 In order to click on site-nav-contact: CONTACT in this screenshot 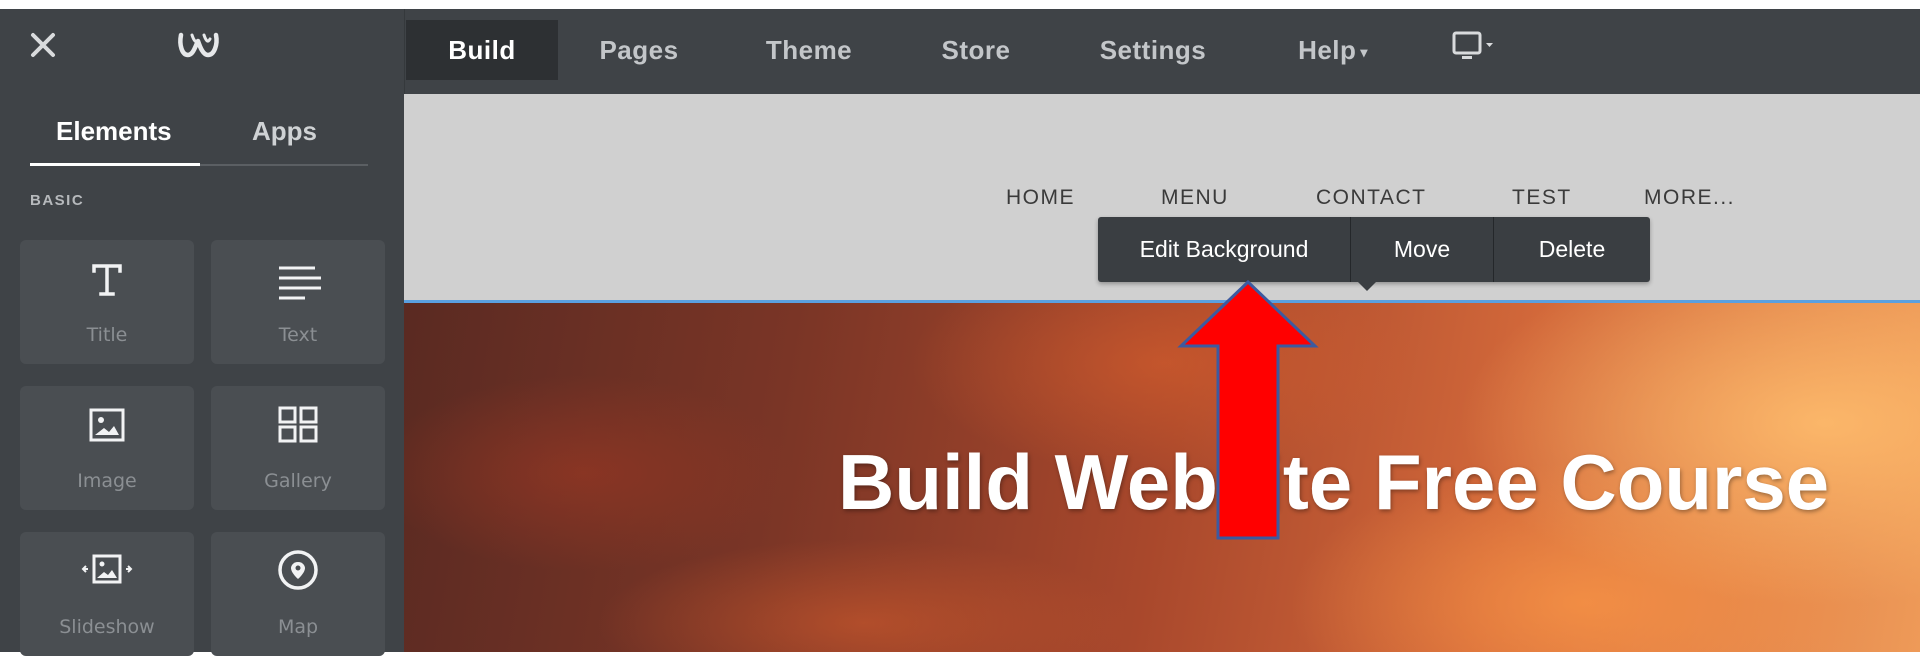, I will do `click(1371, 198)`.